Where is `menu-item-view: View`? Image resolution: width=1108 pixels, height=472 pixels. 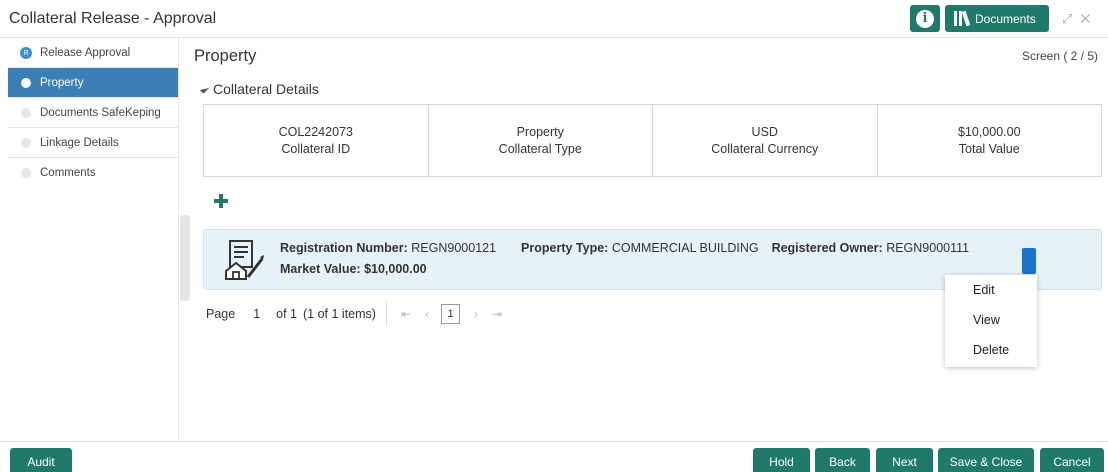 menu-item-view: View is located at coordinates (991, 320).